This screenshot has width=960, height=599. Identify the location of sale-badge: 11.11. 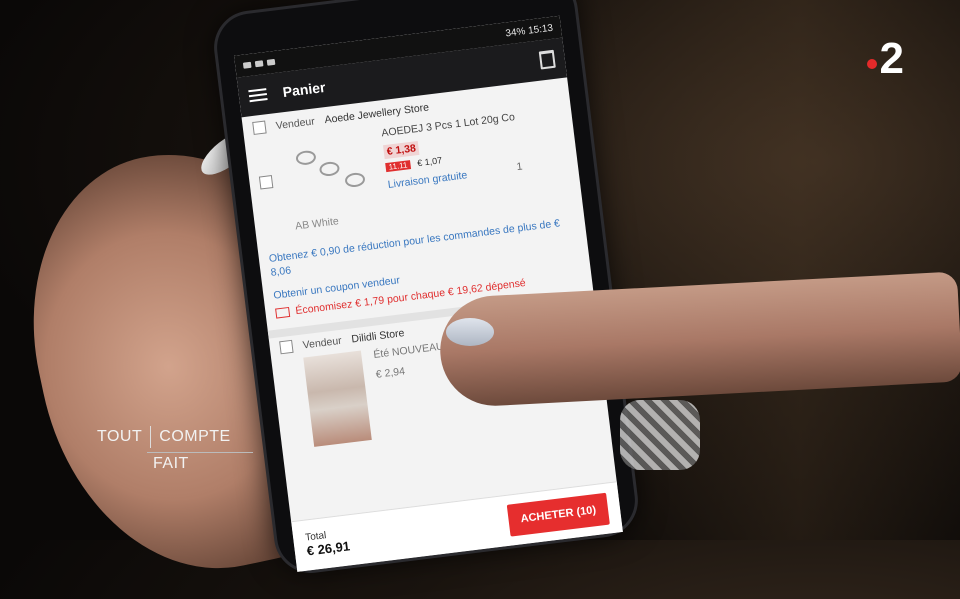
(398, 166).